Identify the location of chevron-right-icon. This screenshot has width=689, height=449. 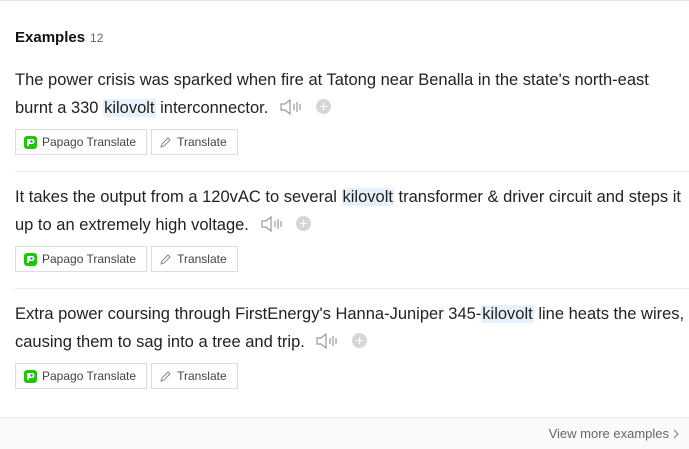
(676, 433).